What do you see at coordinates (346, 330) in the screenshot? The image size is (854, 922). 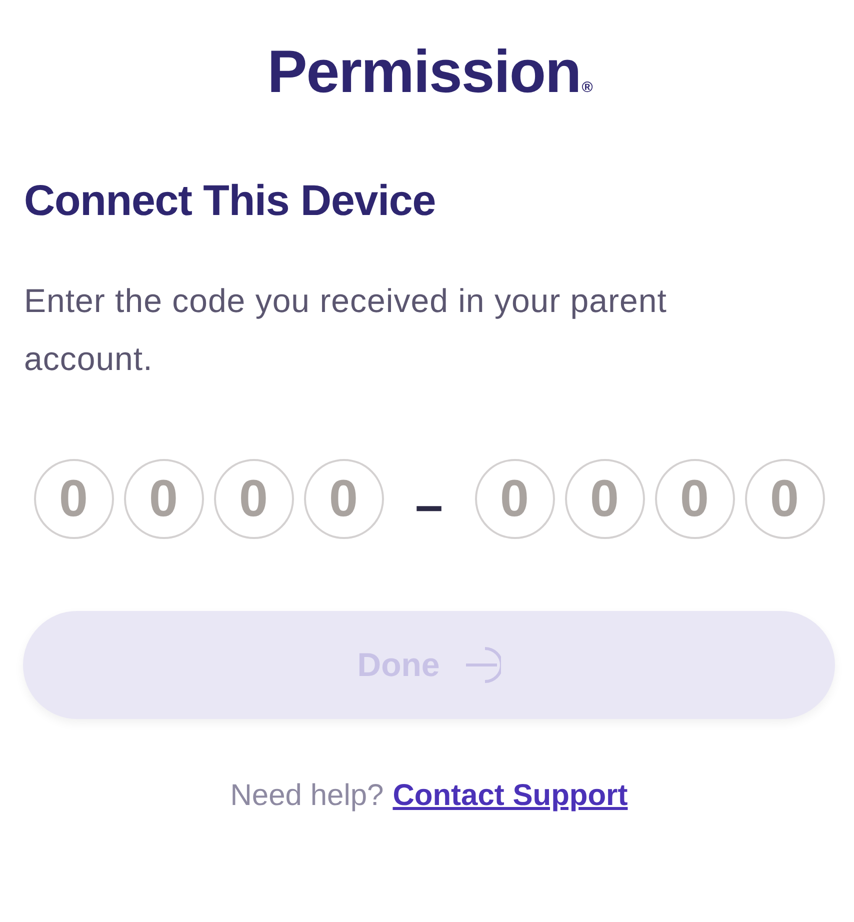 I see `instruction-text: Enter the code you received in your parent account.` at bounding box center [346, 330].